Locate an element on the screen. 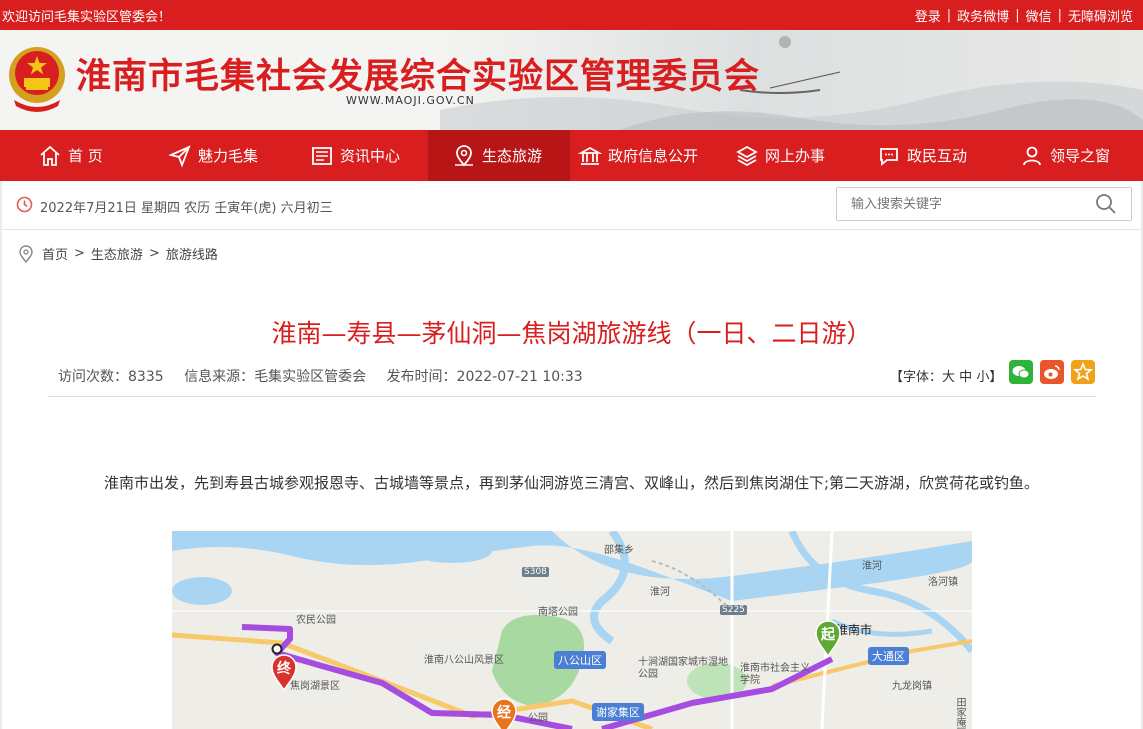 The height and width of the screenshot is (729, 1143). layers-icon is located at coordinates (747, 155).